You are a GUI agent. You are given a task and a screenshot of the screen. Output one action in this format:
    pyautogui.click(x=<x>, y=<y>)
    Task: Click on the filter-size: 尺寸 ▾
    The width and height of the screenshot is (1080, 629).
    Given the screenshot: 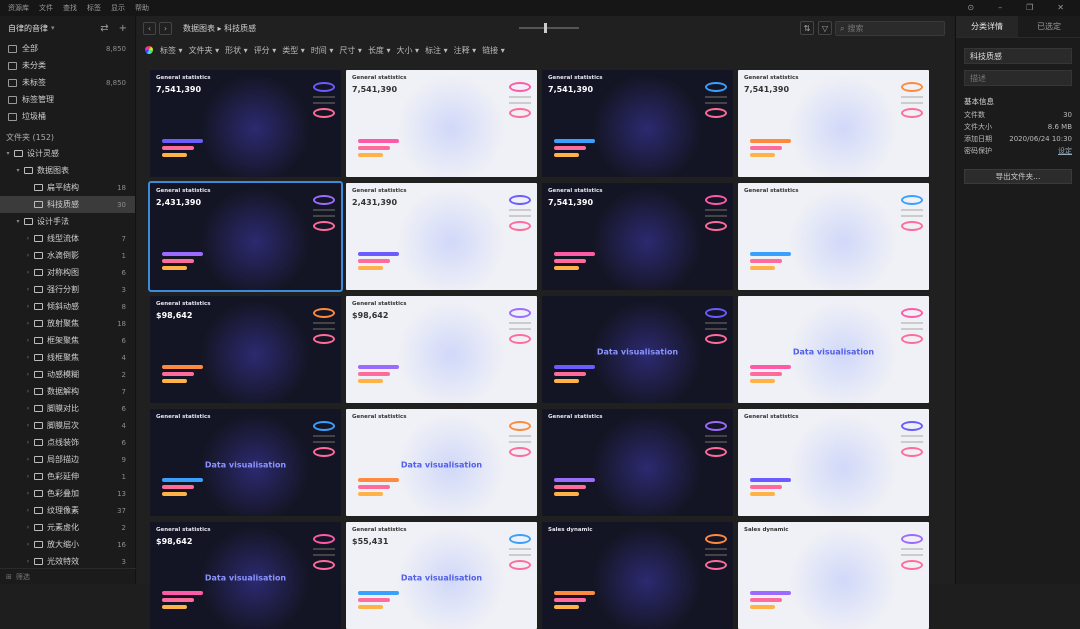 What is the action you would take?
    pyautogui.click(x=350, y=50)
    